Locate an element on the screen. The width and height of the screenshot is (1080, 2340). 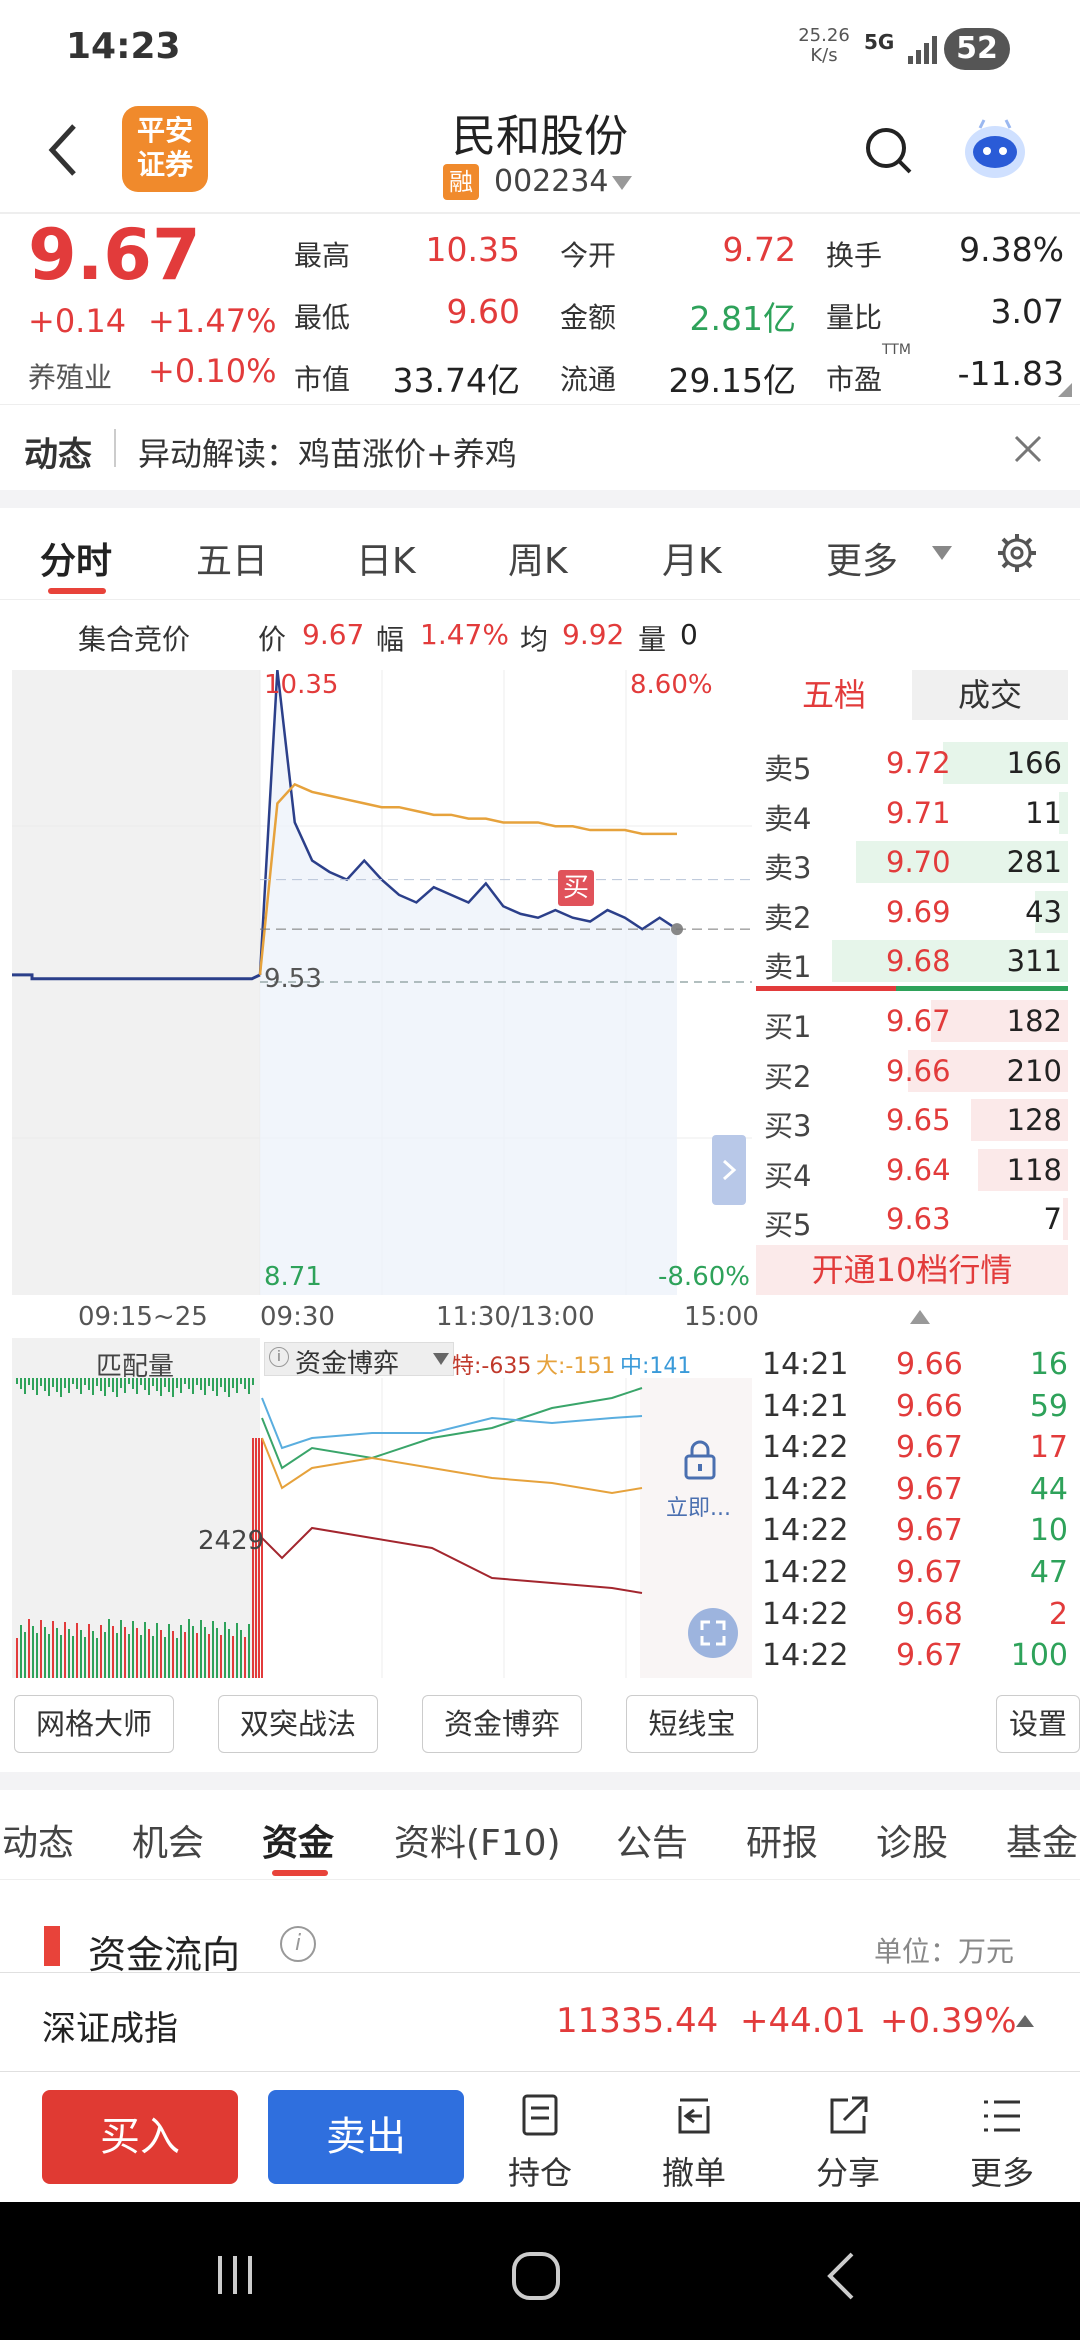
news-text: 异动解读：鸡苗涨价+养鸡 is located at coordinates (327, 452).